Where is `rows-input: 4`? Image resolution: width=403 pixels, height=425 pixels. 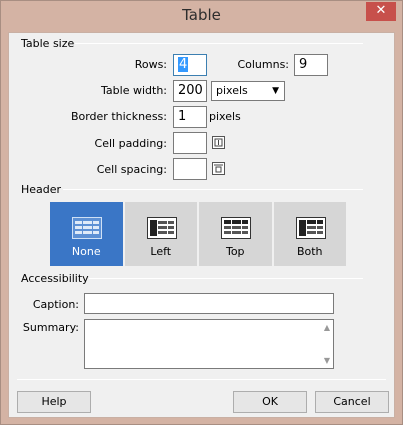 rows-input: 4 is located at coordinates (190, 65).